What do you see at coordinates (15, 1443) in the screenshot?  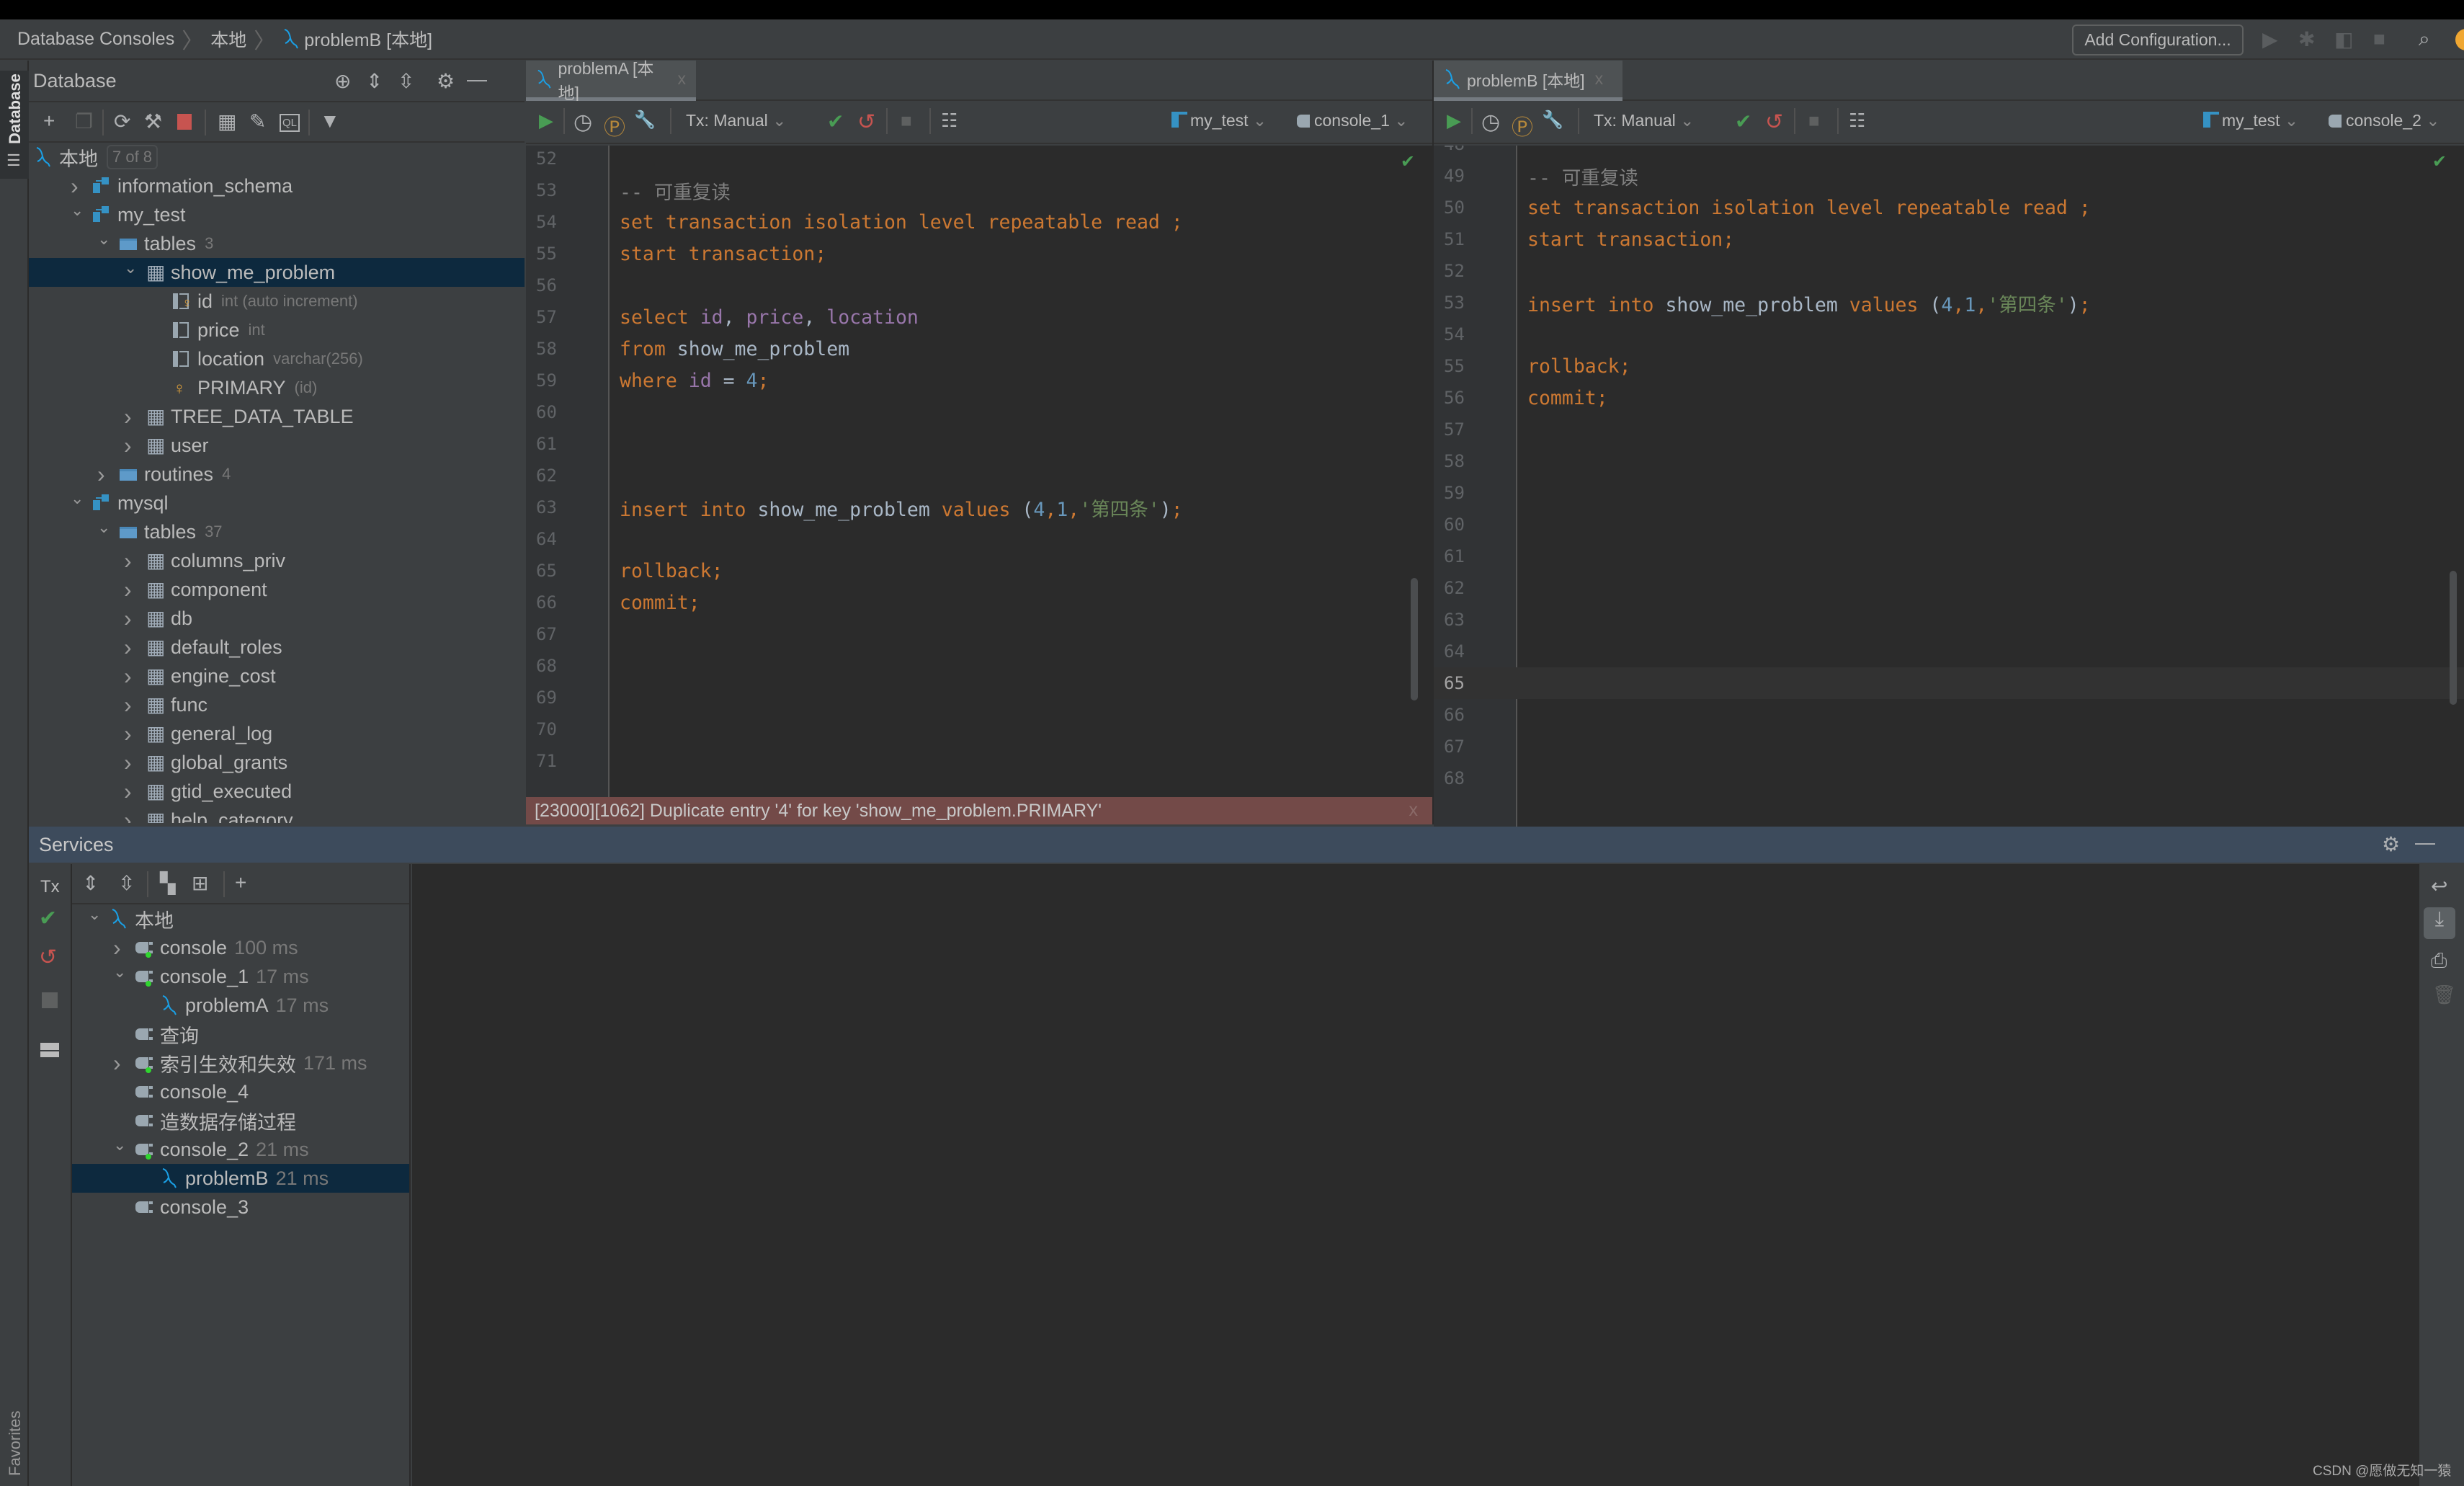 I see `favorites-stripe-button: Favorites` at bounding box center [15, 1443].